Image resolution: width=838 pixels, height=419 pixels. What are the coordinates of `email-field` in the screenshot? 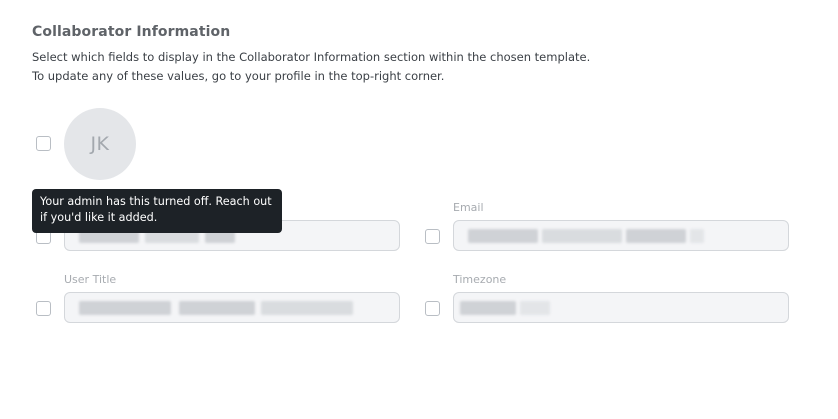 It's located at (621, 235).